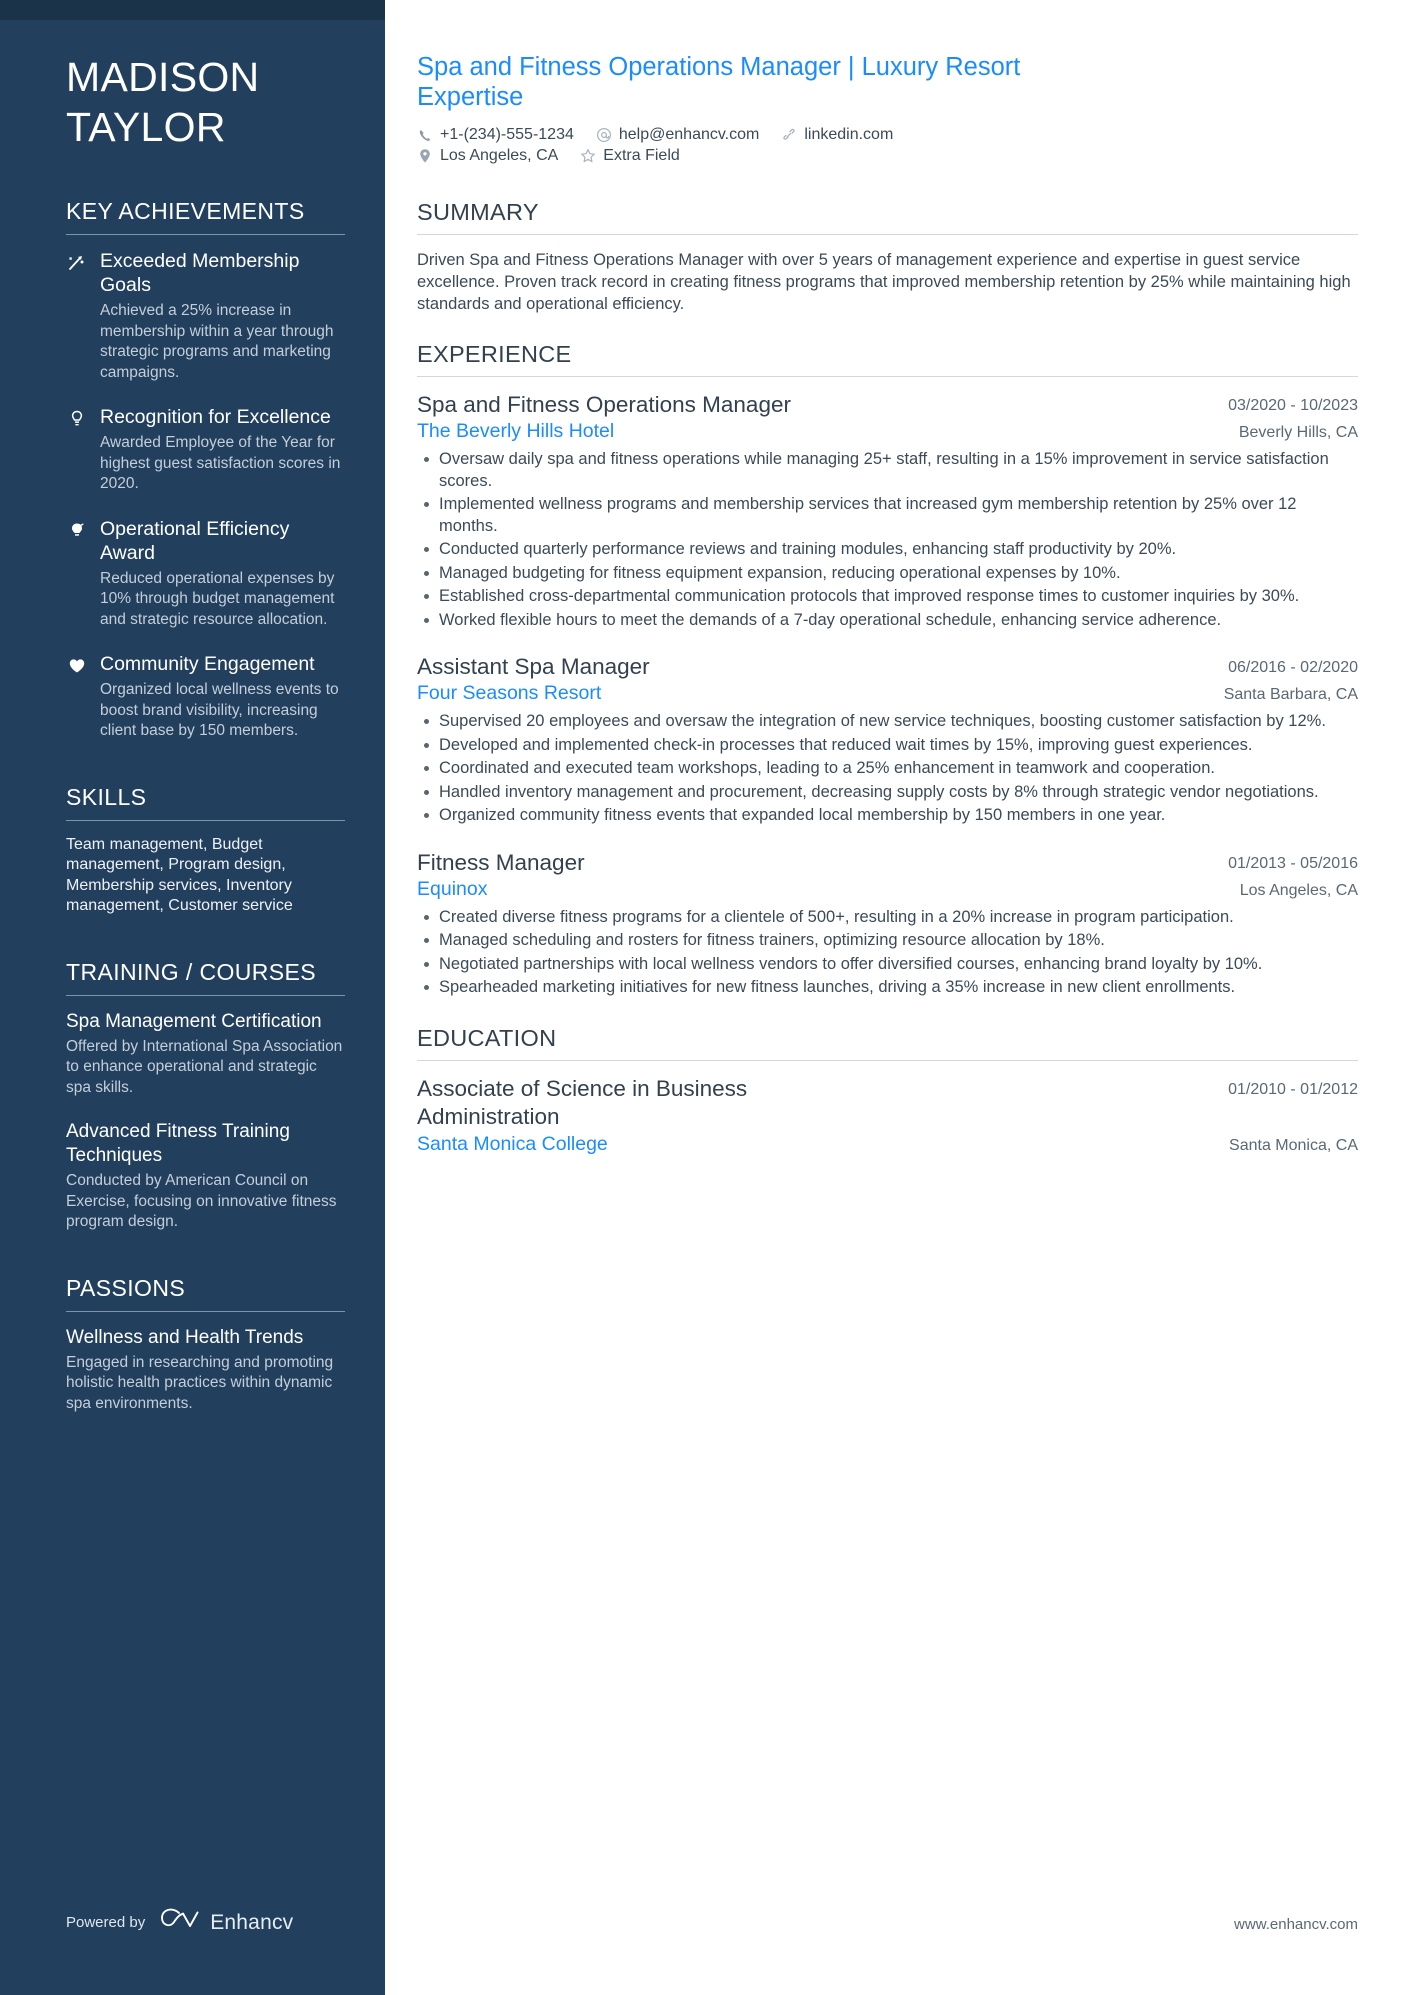 This screenshot has width=1410, height=1995. I want to click on job-company: The Beverly Hills Hotel, so click(515, 431).